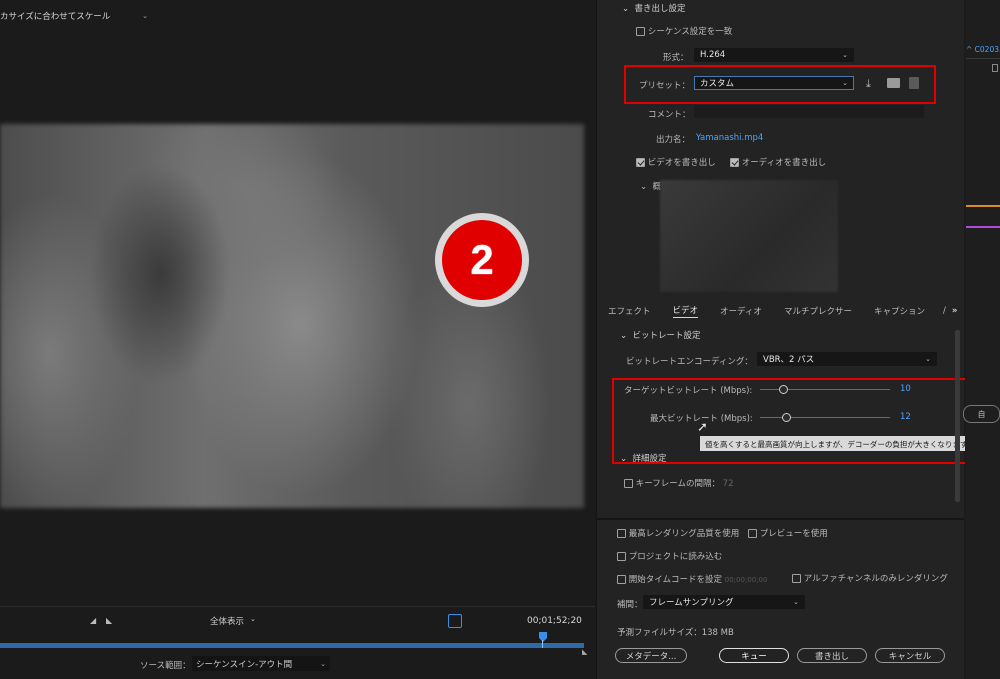  I want to click on tab-multiplexer: マルチプレクサー, so click(818, 311).